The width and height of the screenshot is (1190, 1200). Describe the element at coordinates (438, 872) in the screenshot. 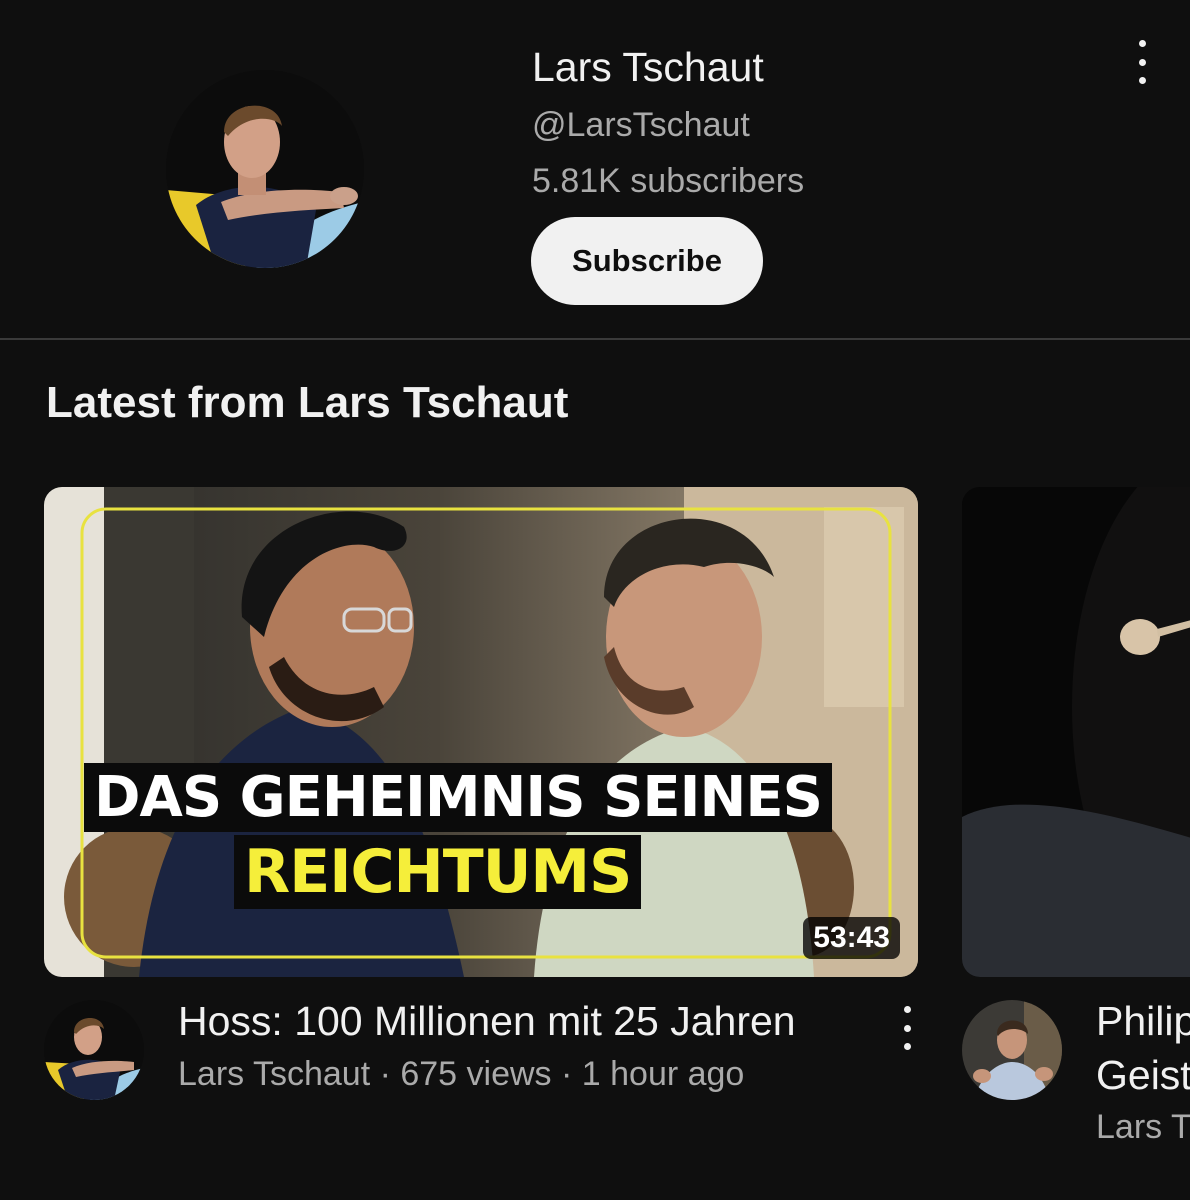

I see `thumbnail-headline-2: REICHTUMS` at that location.